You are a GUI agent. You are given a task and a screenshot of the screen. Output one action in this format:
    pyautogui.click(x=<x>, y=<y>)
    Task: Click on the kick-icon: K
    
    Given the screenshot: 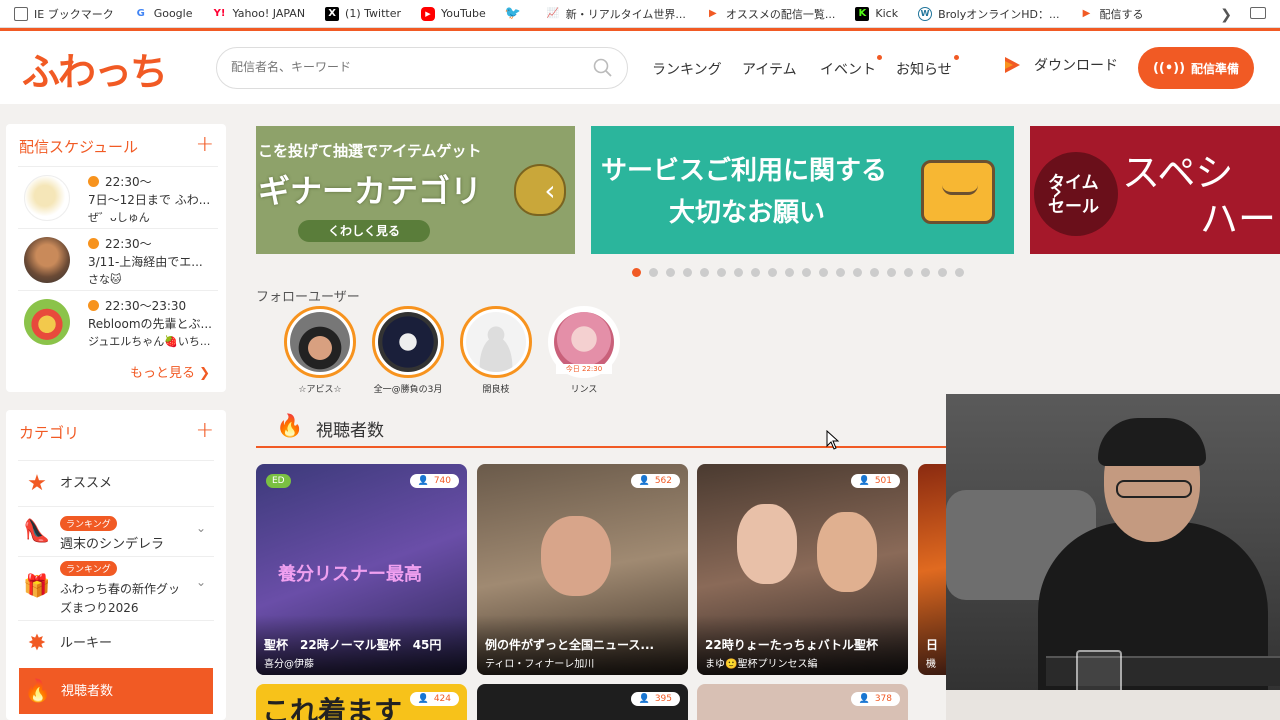 What is the action you would take?
    pyautogui.click(x=862, y=13)
    